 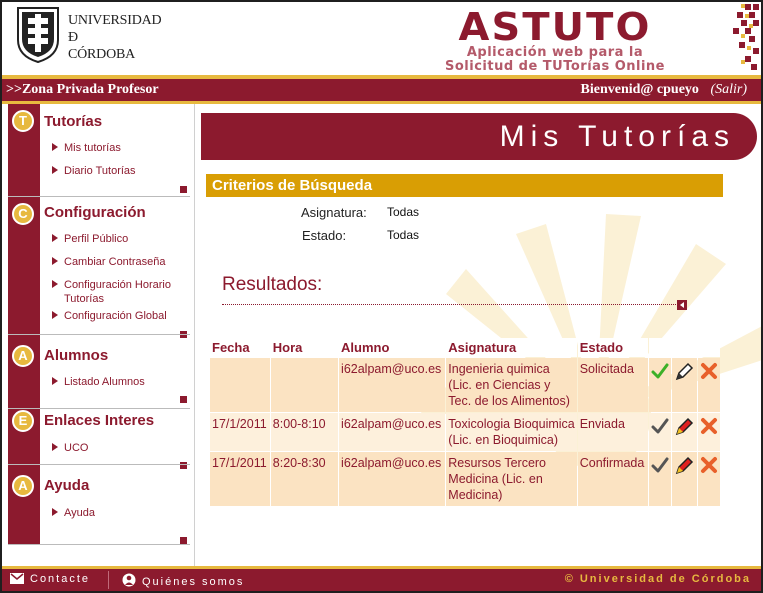 I want to click on about-link: Quiénes somos, so click(x=183, y=580).